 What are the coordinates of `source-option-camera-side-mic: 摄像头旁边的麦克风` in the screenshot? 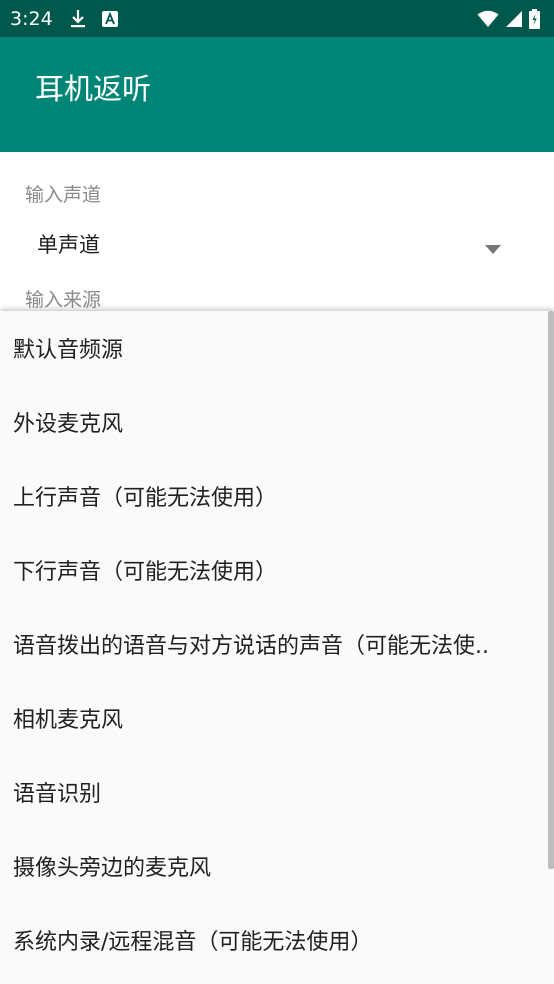 It's located at (274, 866).